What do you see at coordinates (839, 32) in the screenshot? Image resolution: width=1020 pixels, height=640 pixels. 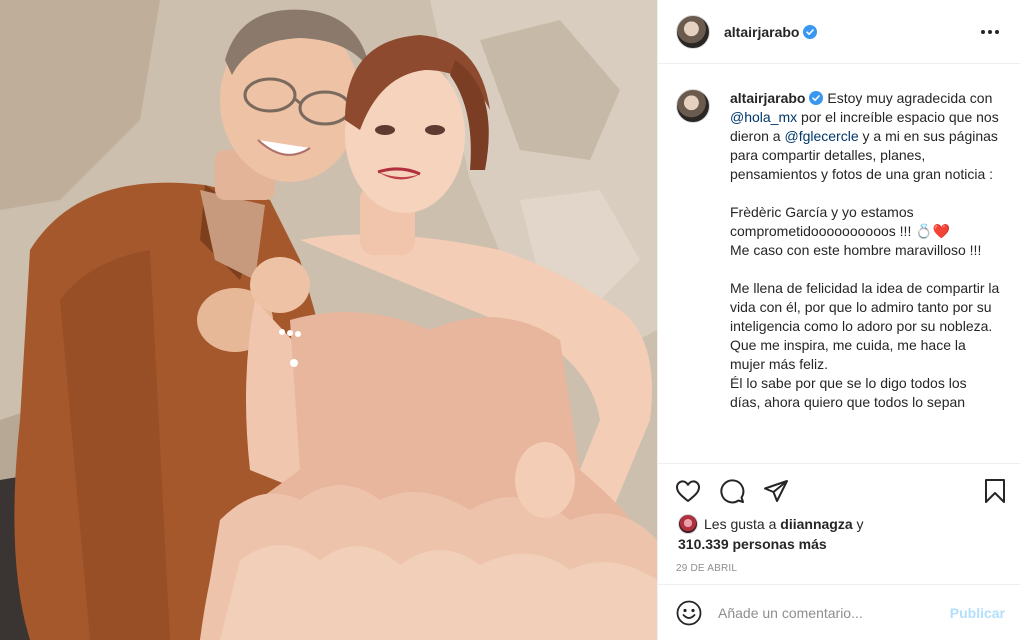 I see `post-header: altairjarabo` at bounding box center [839, 32].